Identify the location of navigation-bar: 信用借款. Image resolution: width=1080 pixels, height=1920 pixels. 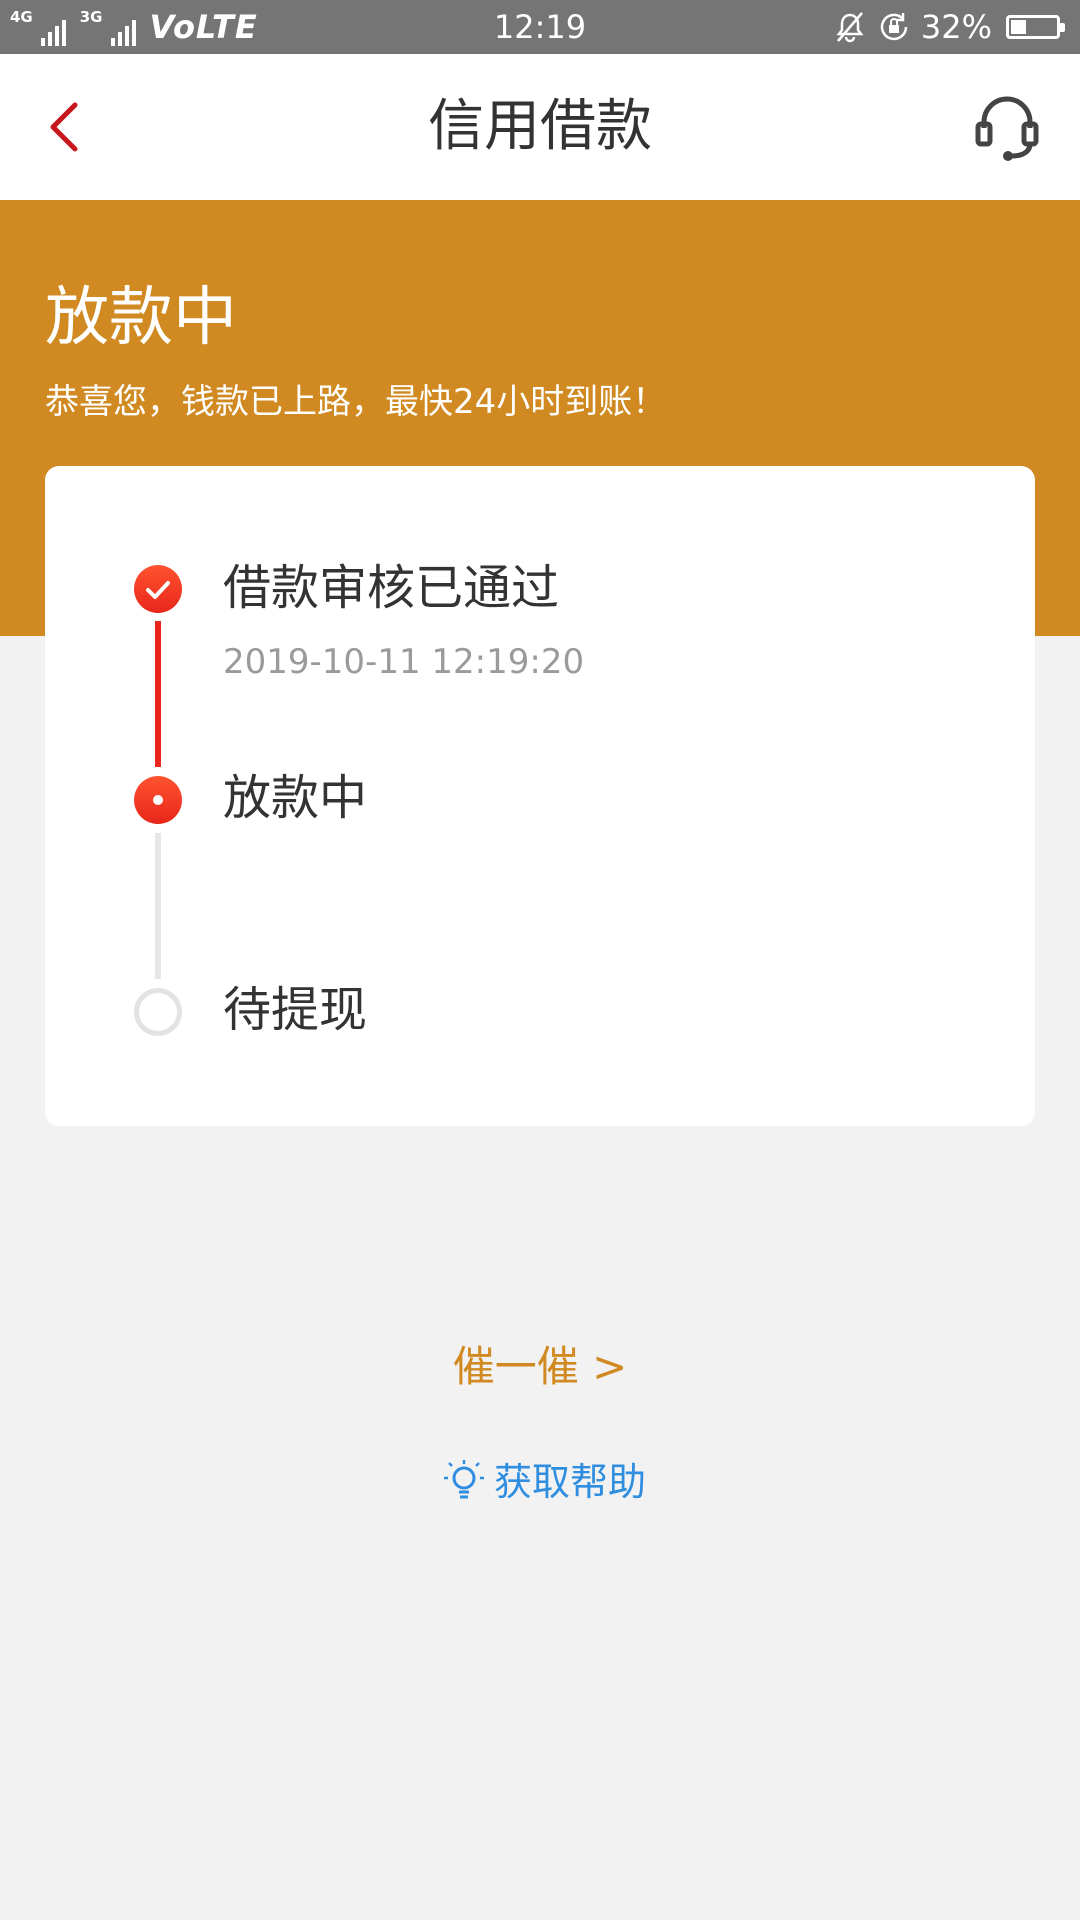
(540, 127).